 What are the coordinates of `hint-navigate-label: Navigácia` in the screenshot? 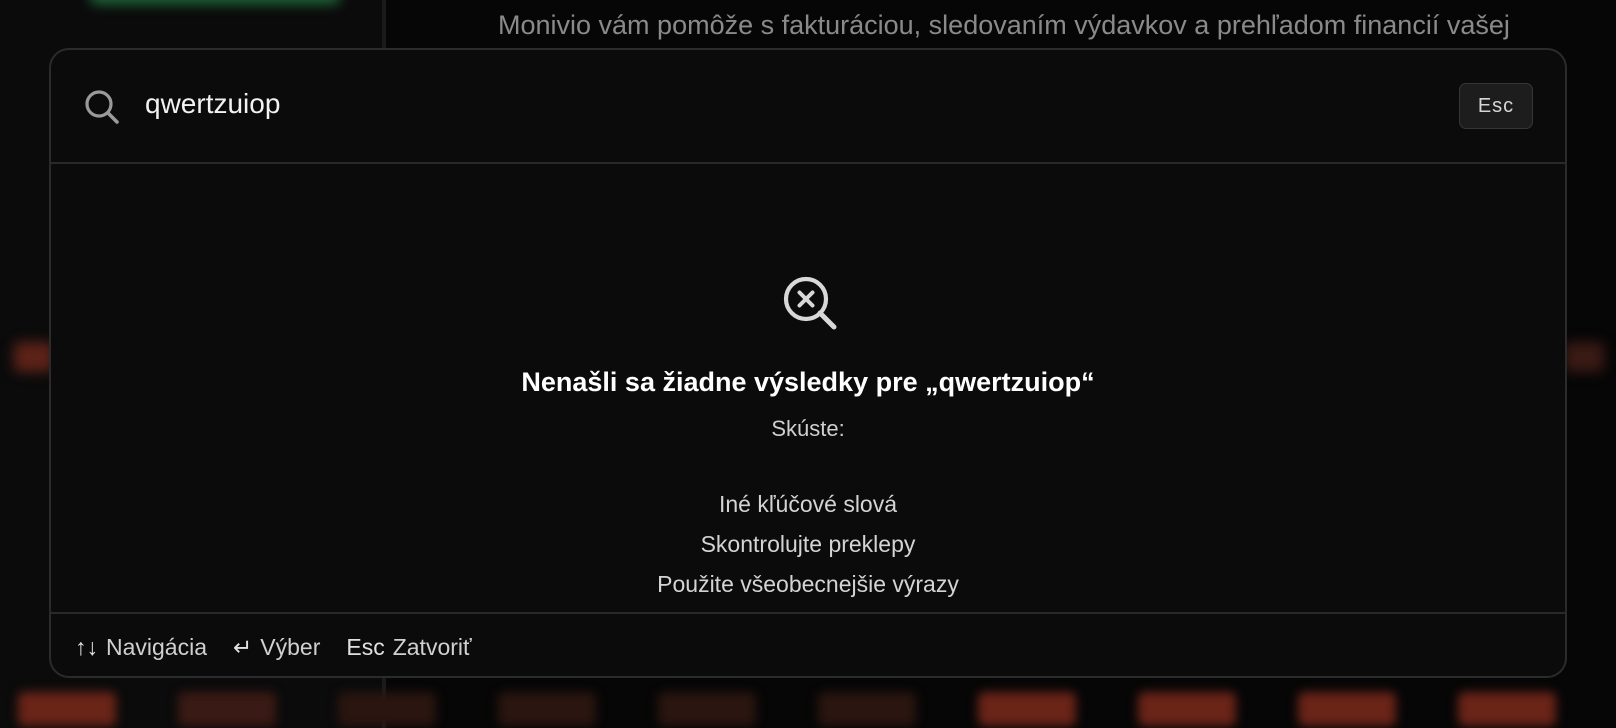 It's located at (156, 646).